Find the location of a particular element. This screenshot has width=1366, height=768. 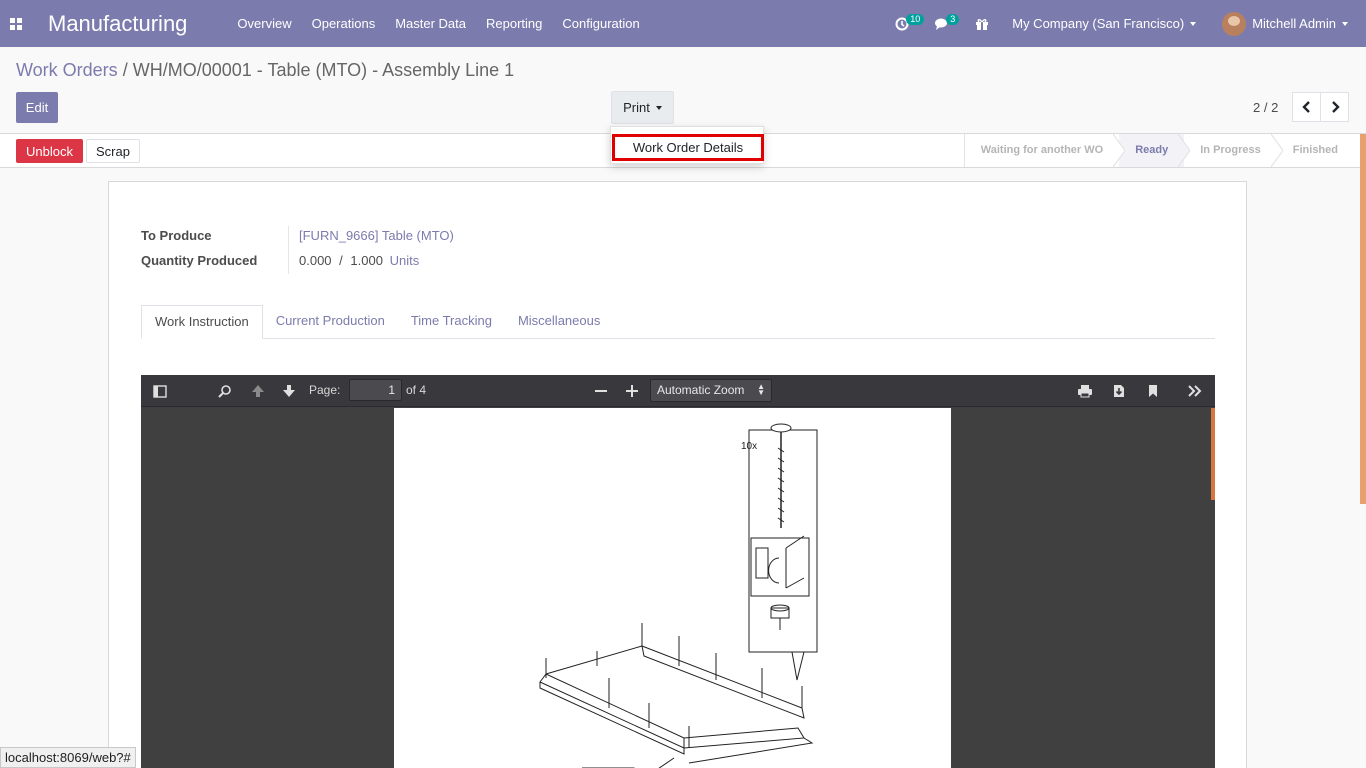

pdf-scrollbar is located at coordinates (1213, 454).